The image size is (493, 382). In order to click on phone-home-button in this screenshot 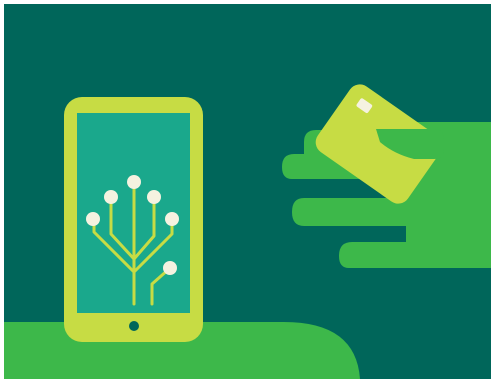, I will do `click(134, 326)`.